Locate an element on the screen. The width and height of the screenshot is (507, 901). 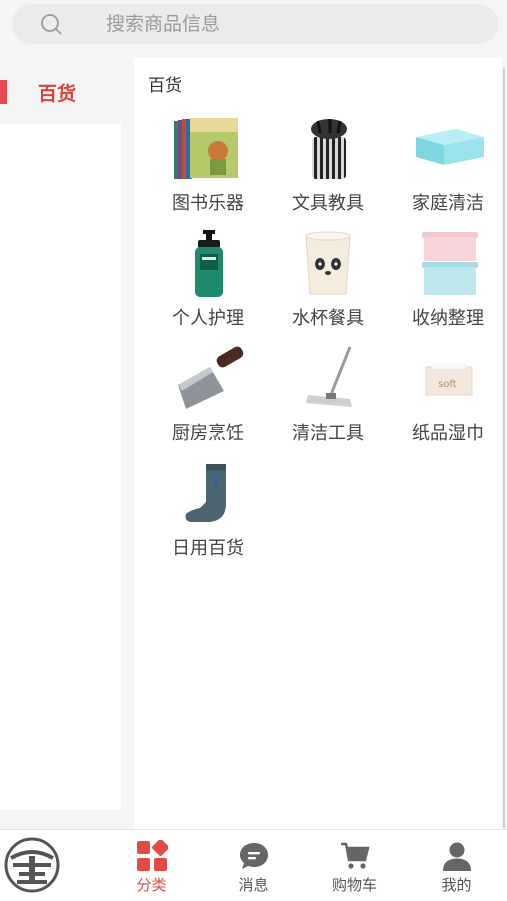
category-item-cups-tableware: 水杯餐具 is located at coordinates (328, 286).